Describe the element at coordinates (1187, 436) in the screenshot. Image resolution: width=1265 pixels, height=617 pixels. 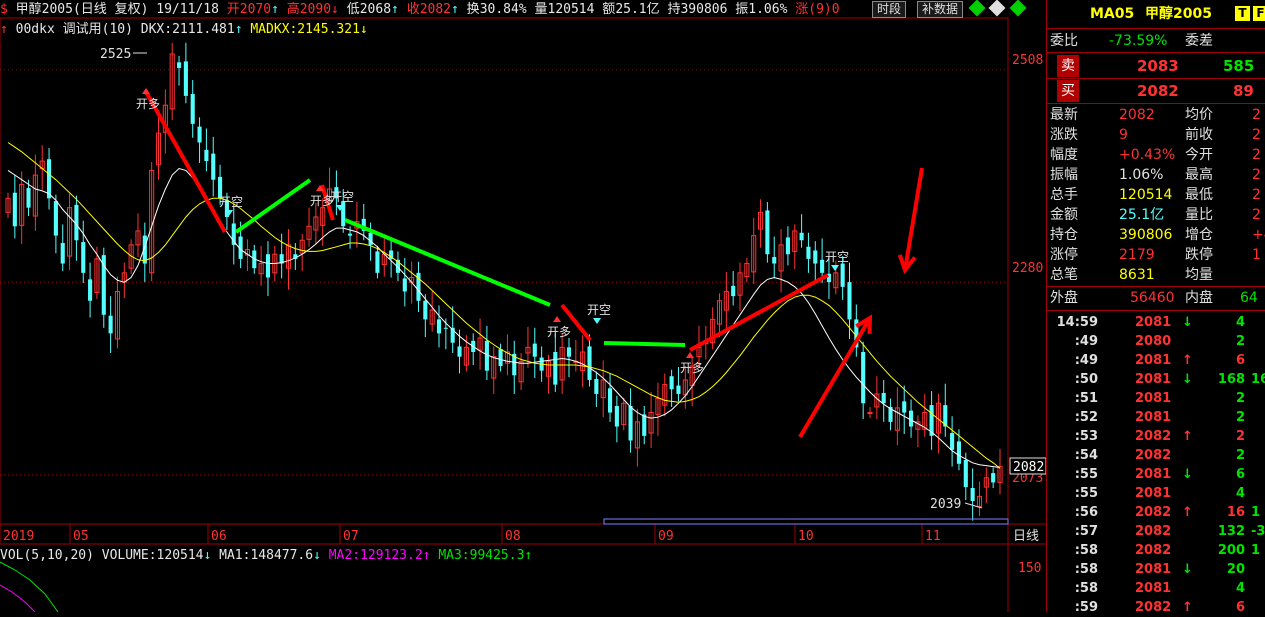
I see `tick-direction-icon: ↑` at that location.